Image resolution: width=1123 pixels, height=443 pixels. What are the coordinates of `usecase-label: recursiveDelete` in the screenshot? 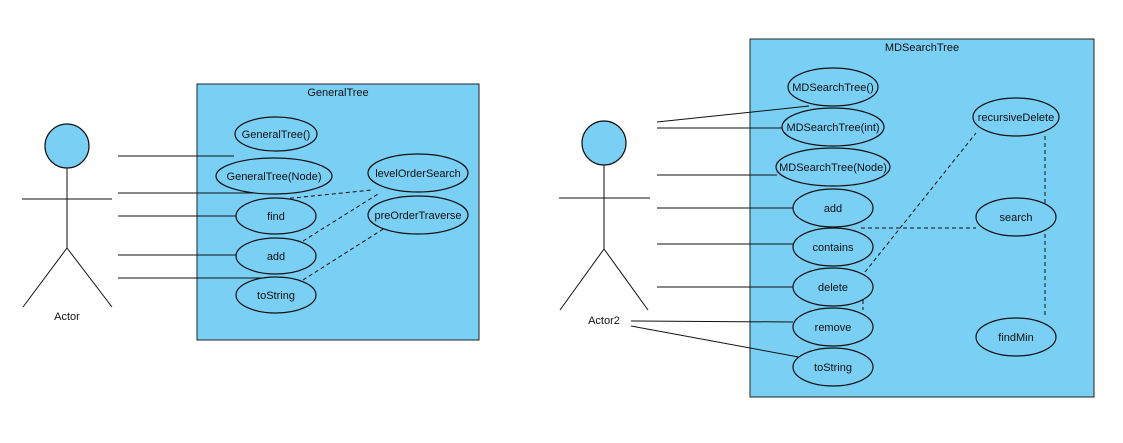 It's located at (1016, 118).